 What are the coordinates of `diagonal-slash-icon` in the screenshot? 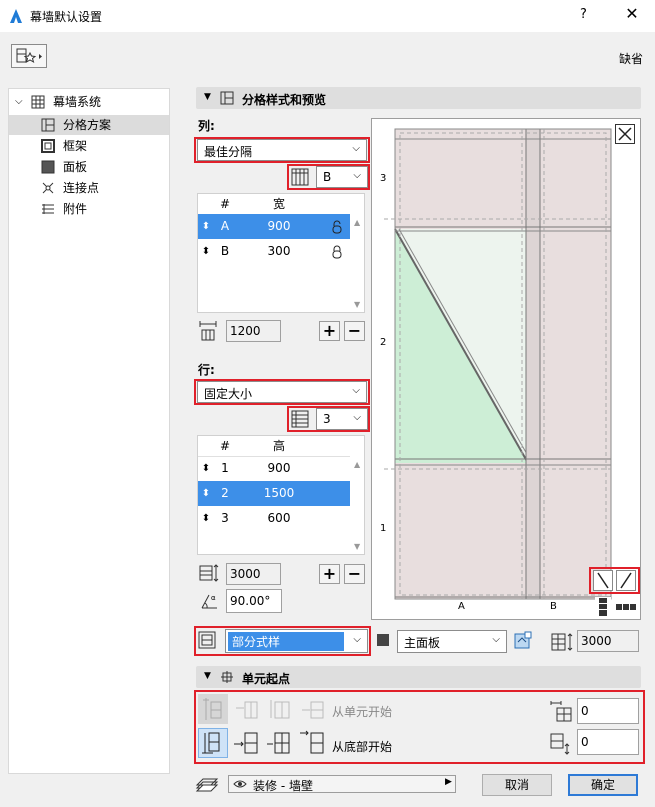 It's located at (626, 580).